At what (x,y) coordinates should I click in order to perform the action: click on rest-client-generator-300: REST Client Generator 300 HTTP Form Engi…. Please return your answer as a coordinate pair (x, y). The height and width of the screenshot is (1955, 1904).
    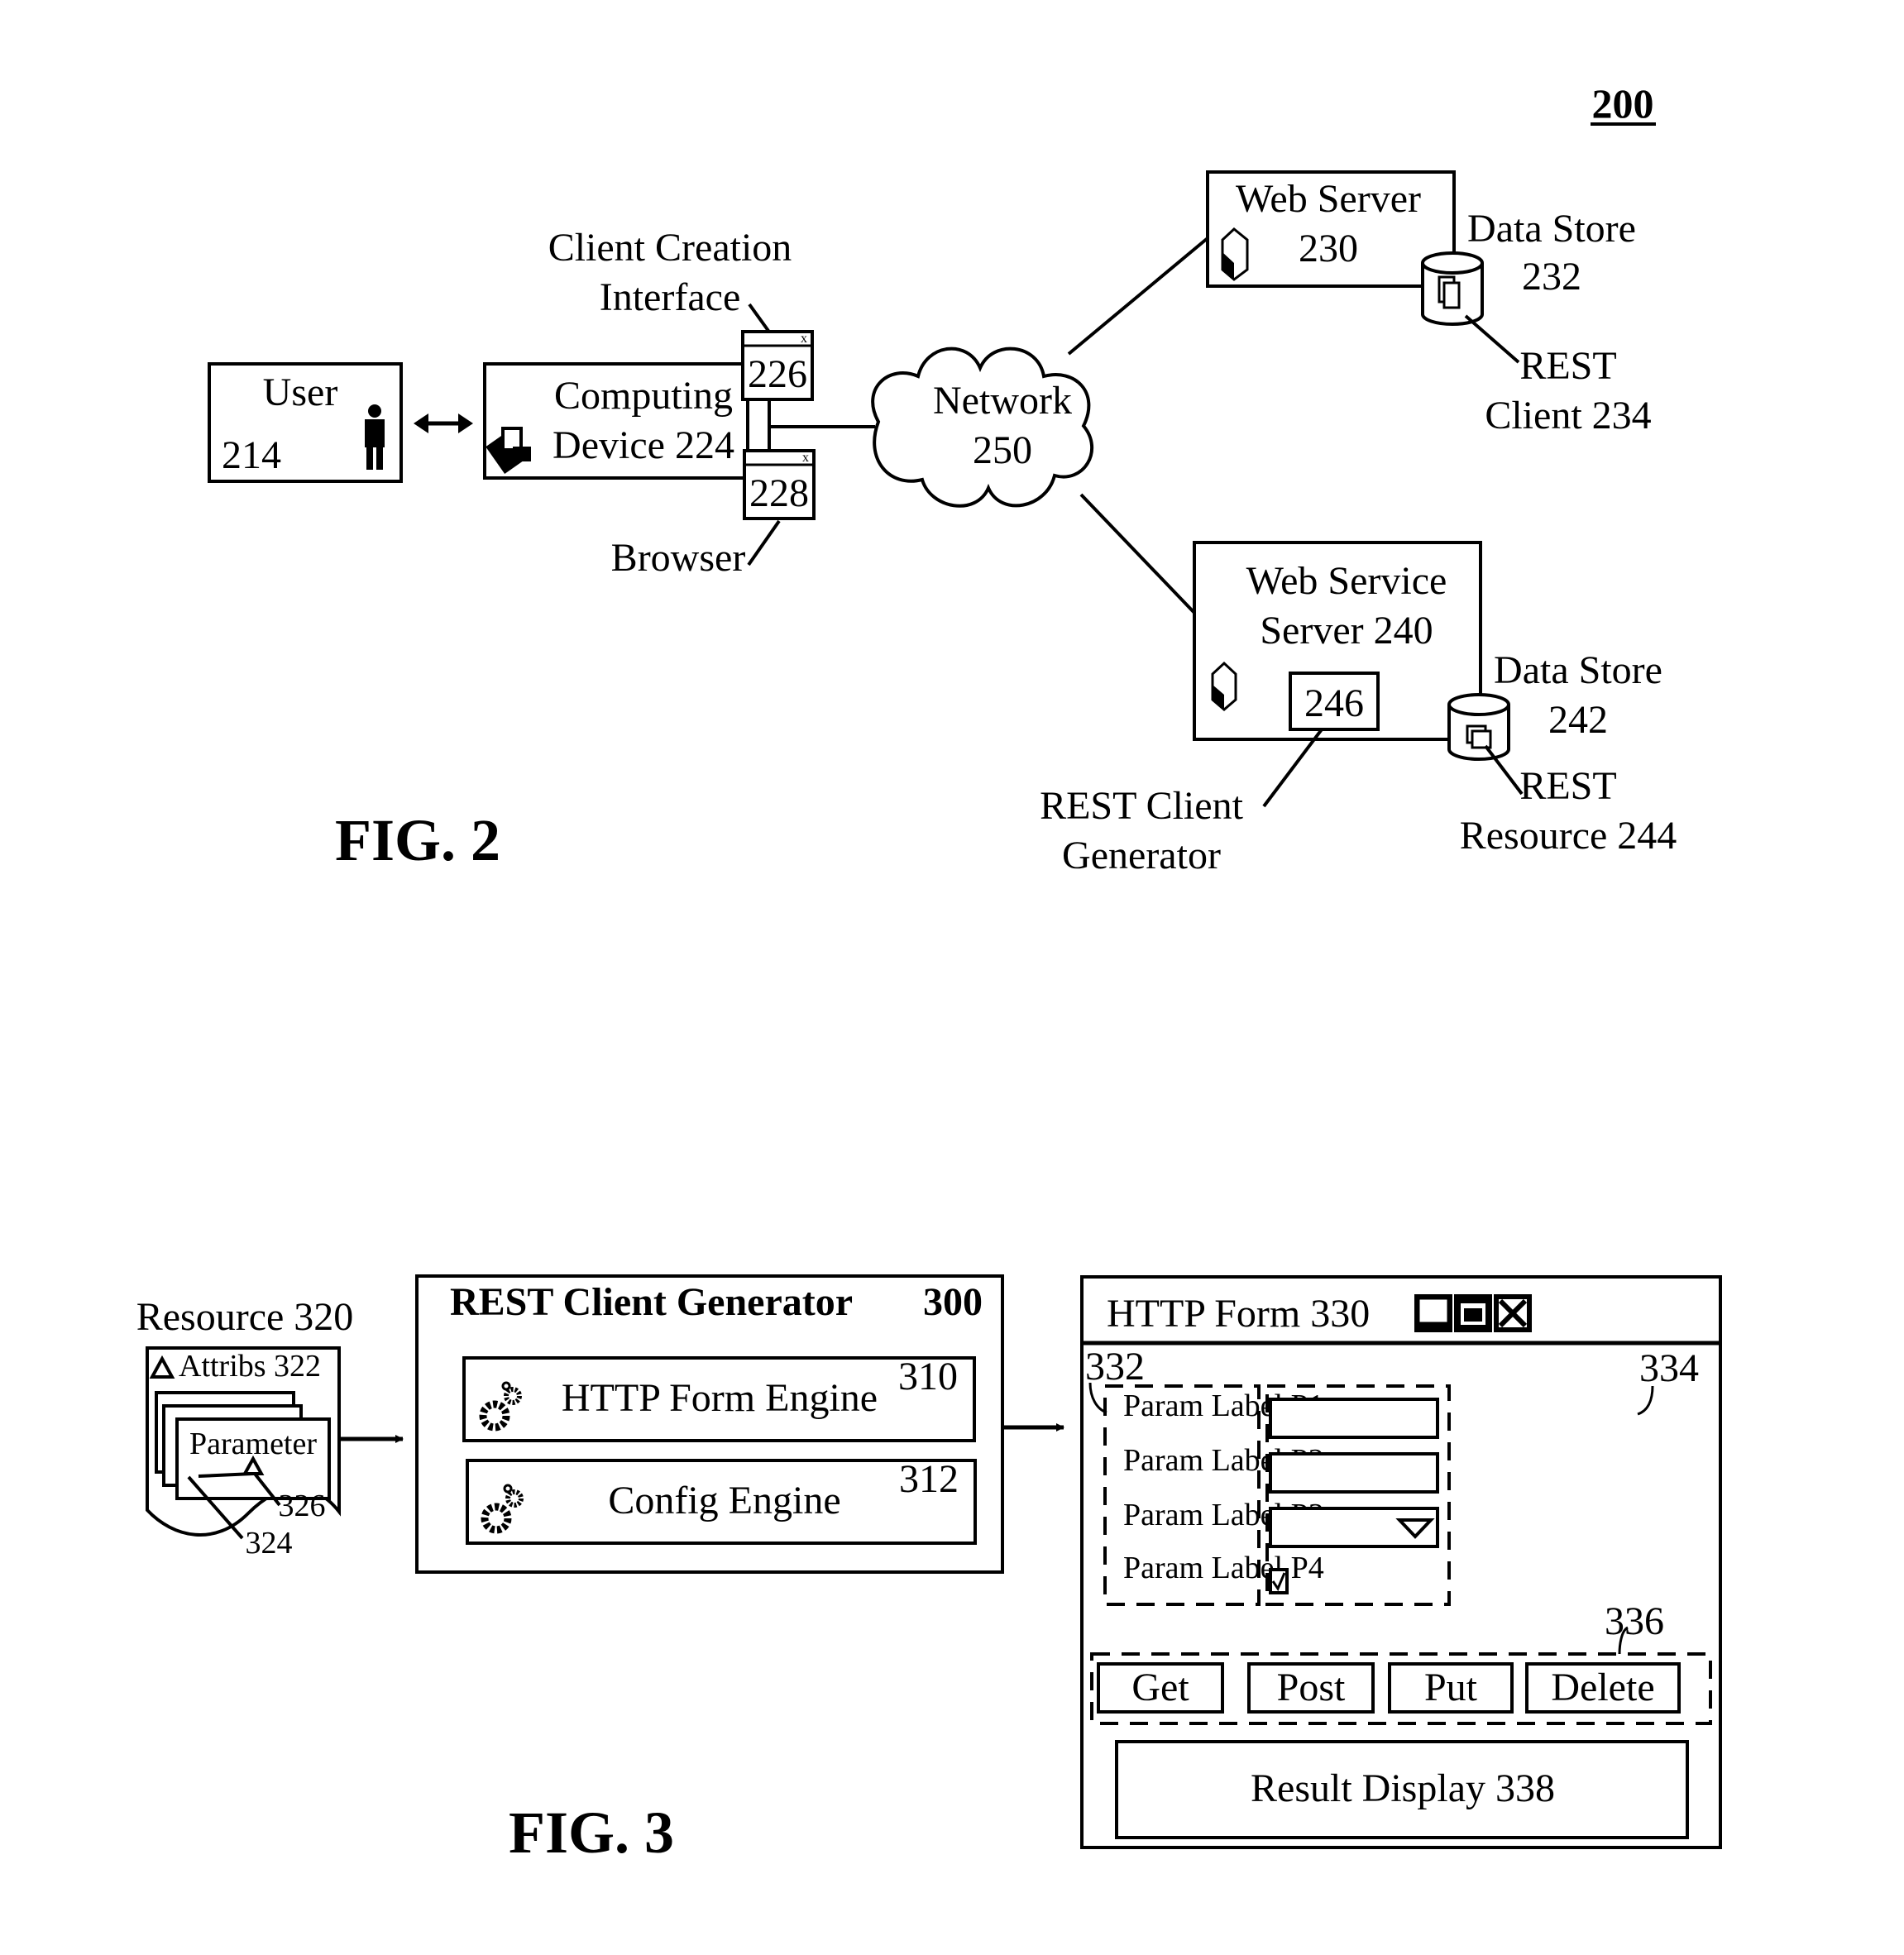
    Looking at the image, I should click on (709, 1424).